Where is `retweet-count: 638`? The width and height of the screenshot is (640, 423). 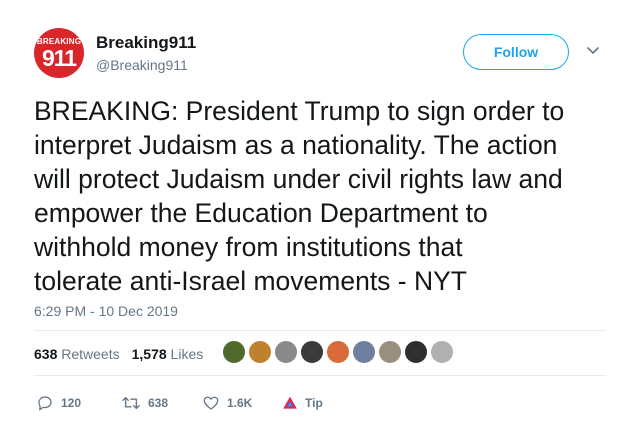
retweet-count: 638 is located at coordinates (158, 403).